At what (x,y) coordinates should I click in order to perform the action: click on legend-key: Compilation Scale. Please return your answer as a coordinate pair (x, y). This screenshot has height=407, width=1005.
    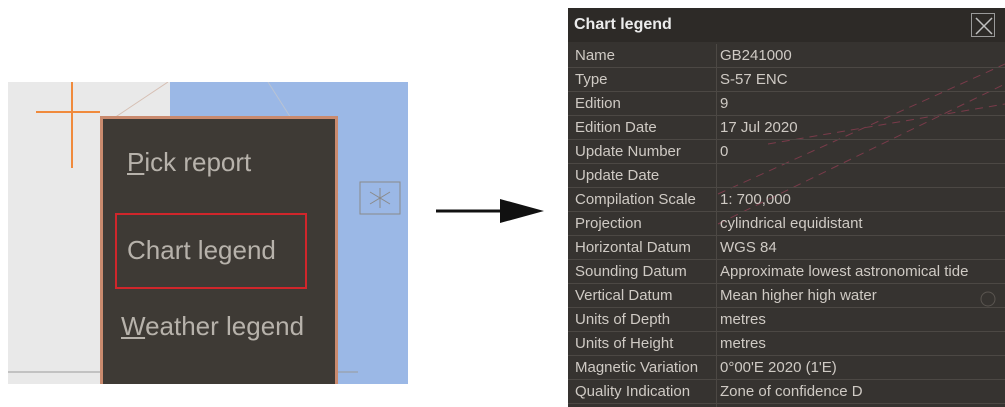
    Looking at the image, I should click on (635, 199).